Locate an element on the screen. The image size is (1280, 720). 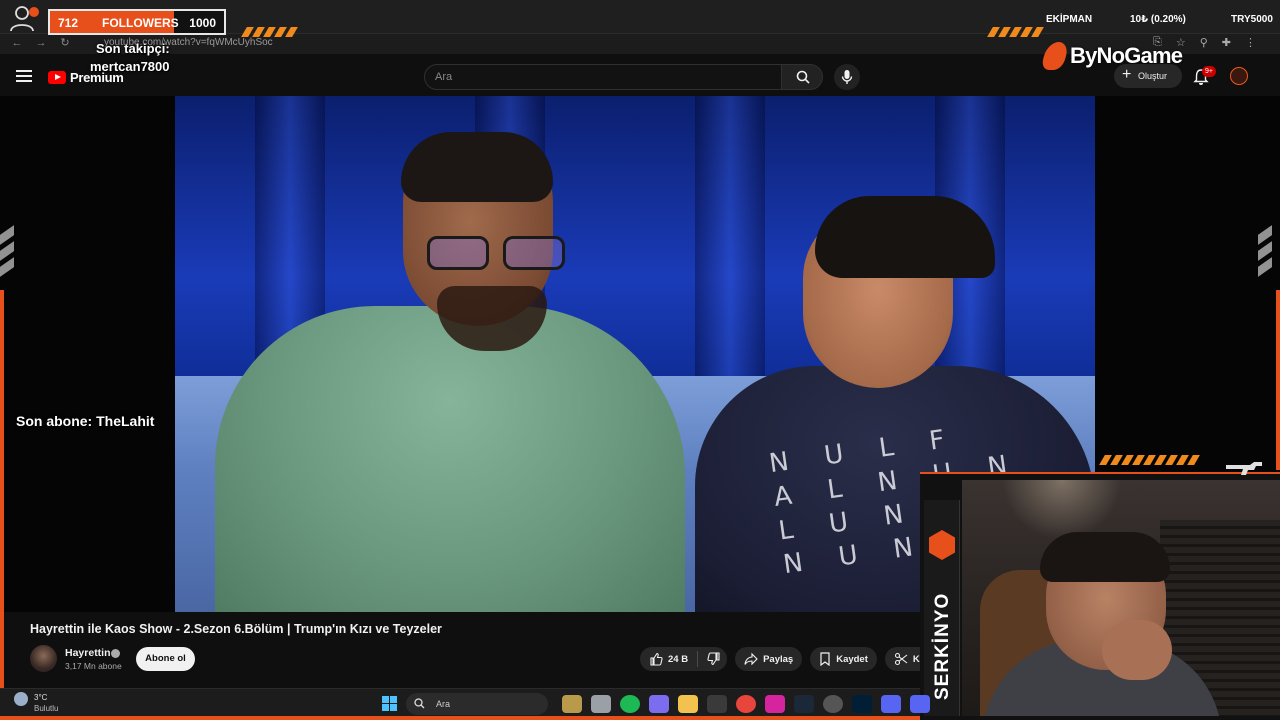
left-person-hair is located at coordinates (477, 167).